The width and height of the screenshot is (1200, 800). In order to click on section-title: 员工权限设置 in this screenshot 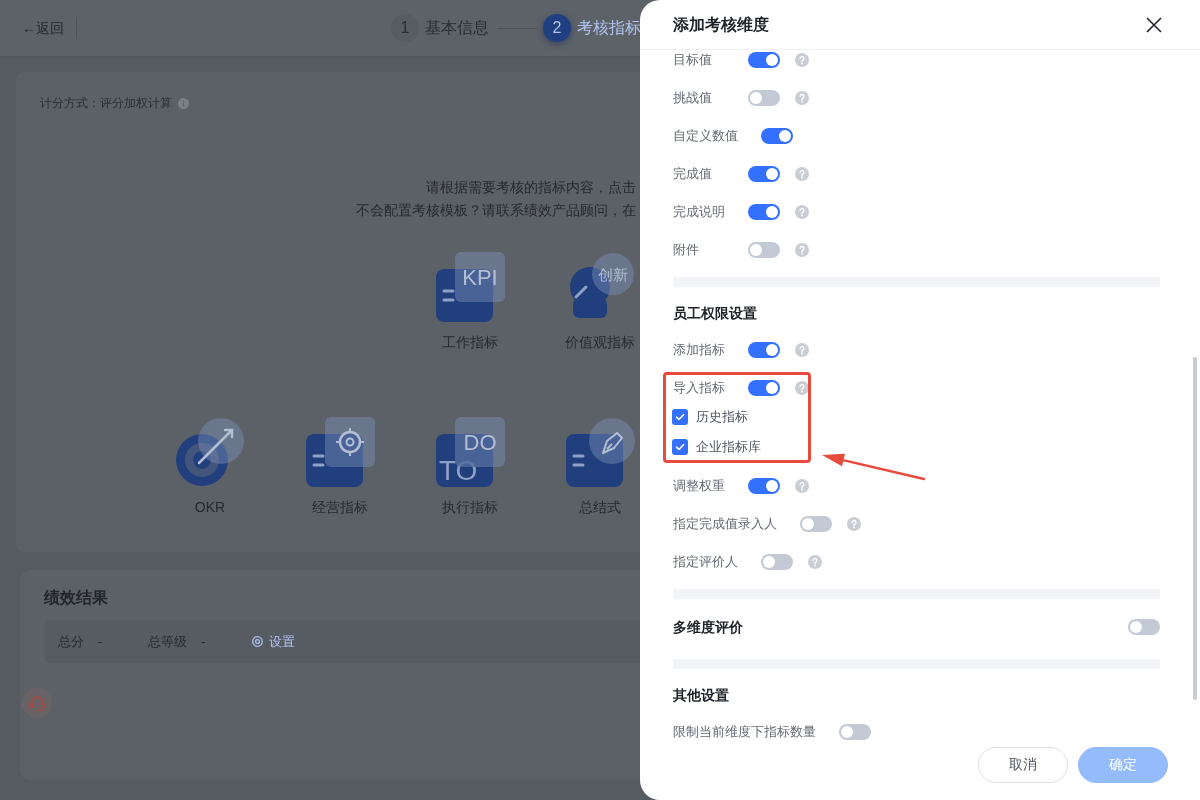, I will do `click(715, 313)`.